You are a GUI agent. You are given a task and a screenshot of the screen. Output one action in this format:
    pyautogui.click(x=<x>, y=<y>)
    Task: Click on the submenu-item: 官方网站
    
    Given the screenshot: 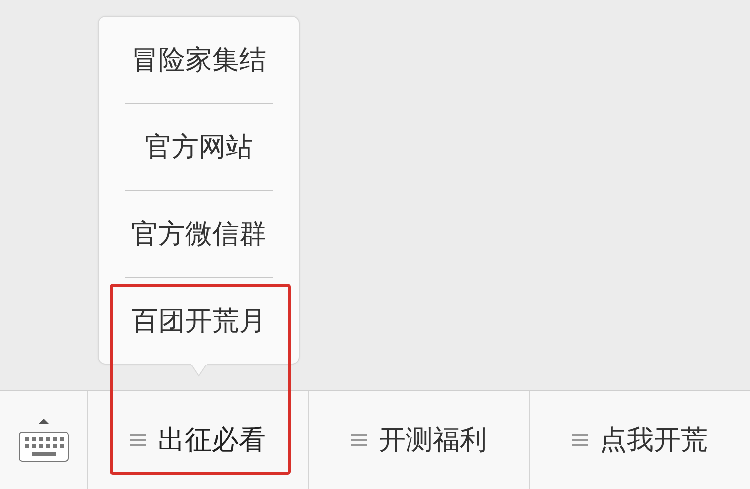 What is the action you would take?
    pyautogui.click(x=199, y=147)
    